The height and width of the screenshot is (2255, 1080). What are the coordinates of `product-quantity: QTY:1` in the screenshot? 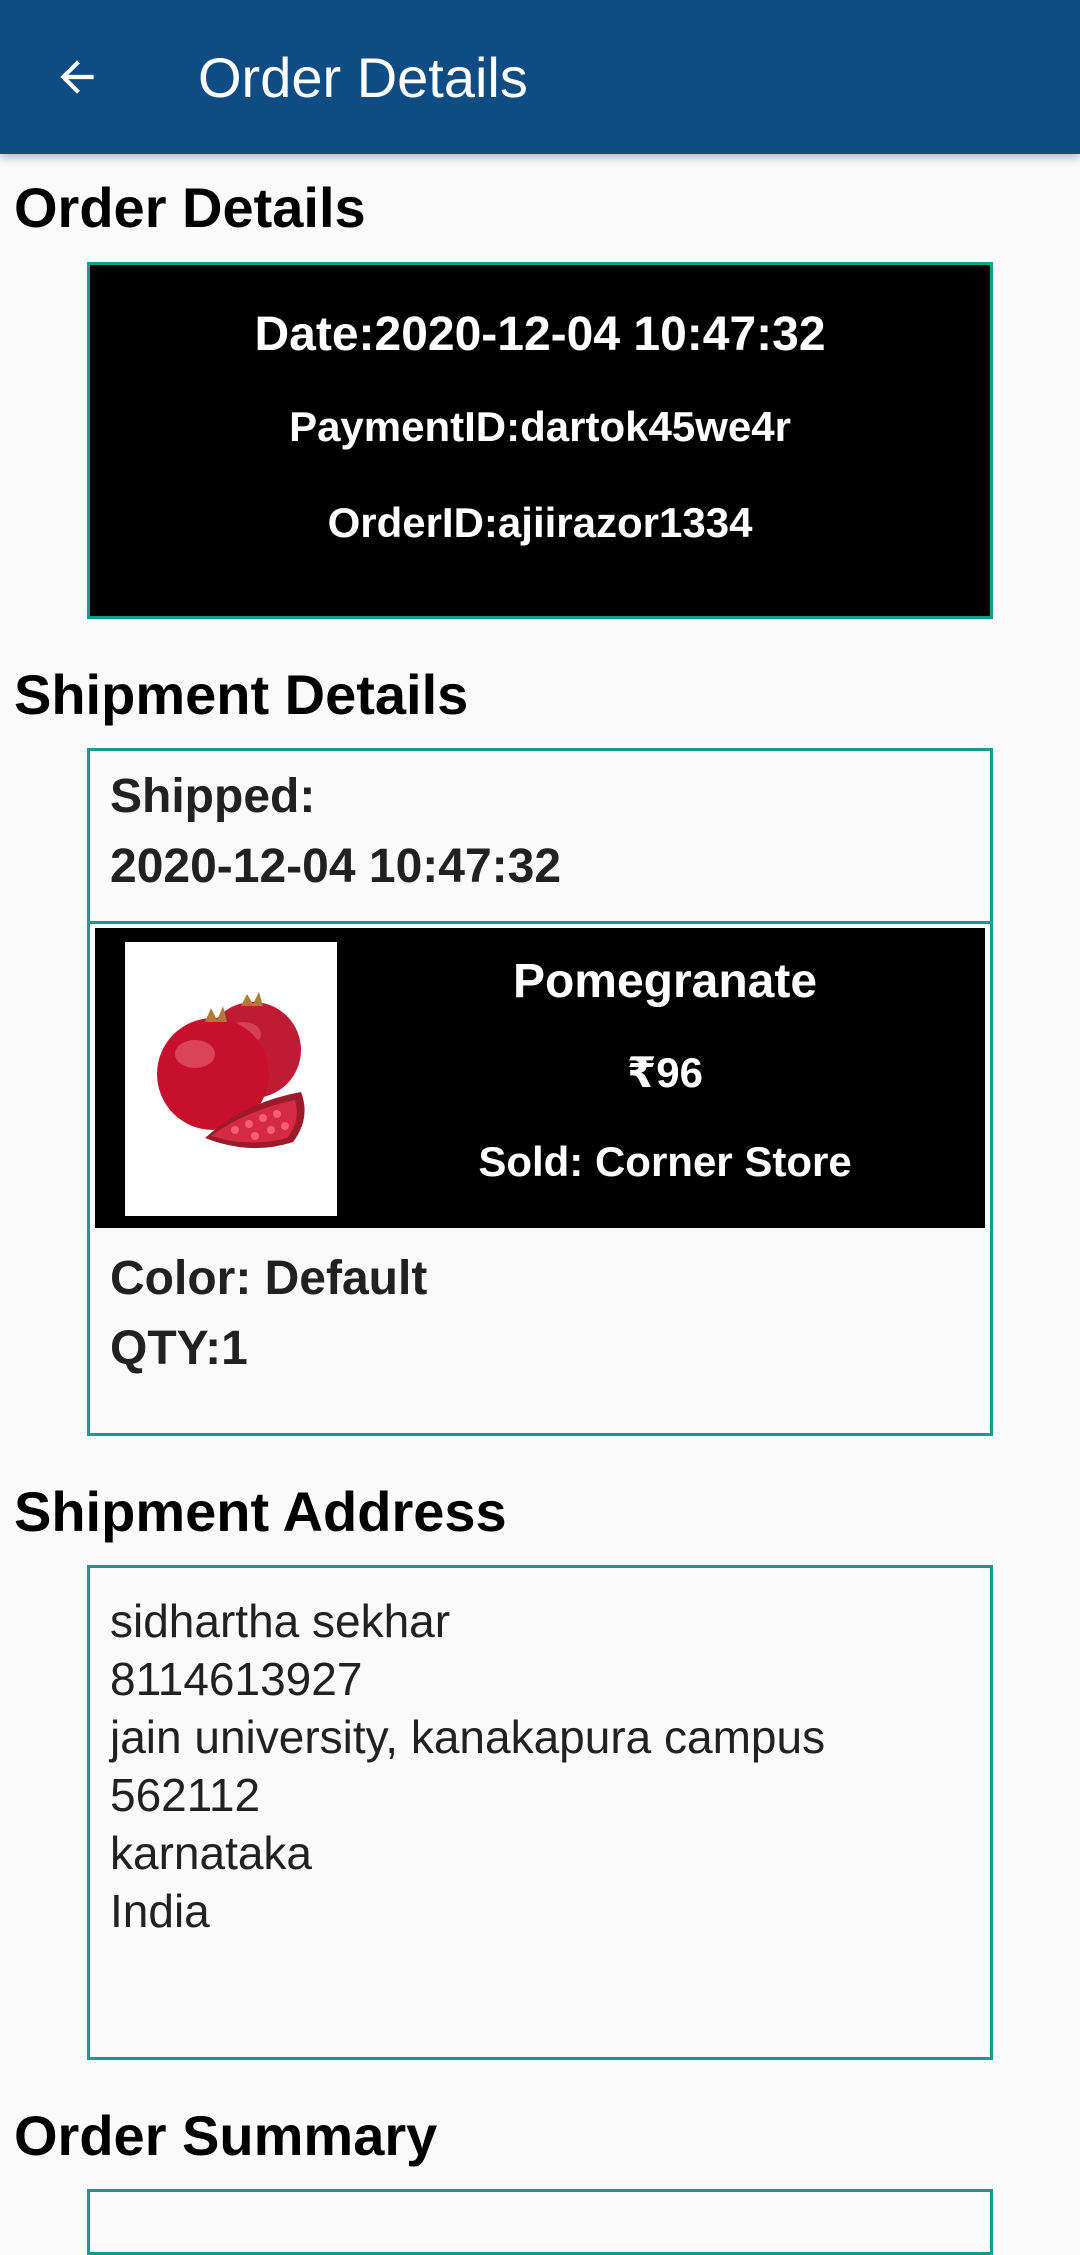 It's located at (179, 1348).